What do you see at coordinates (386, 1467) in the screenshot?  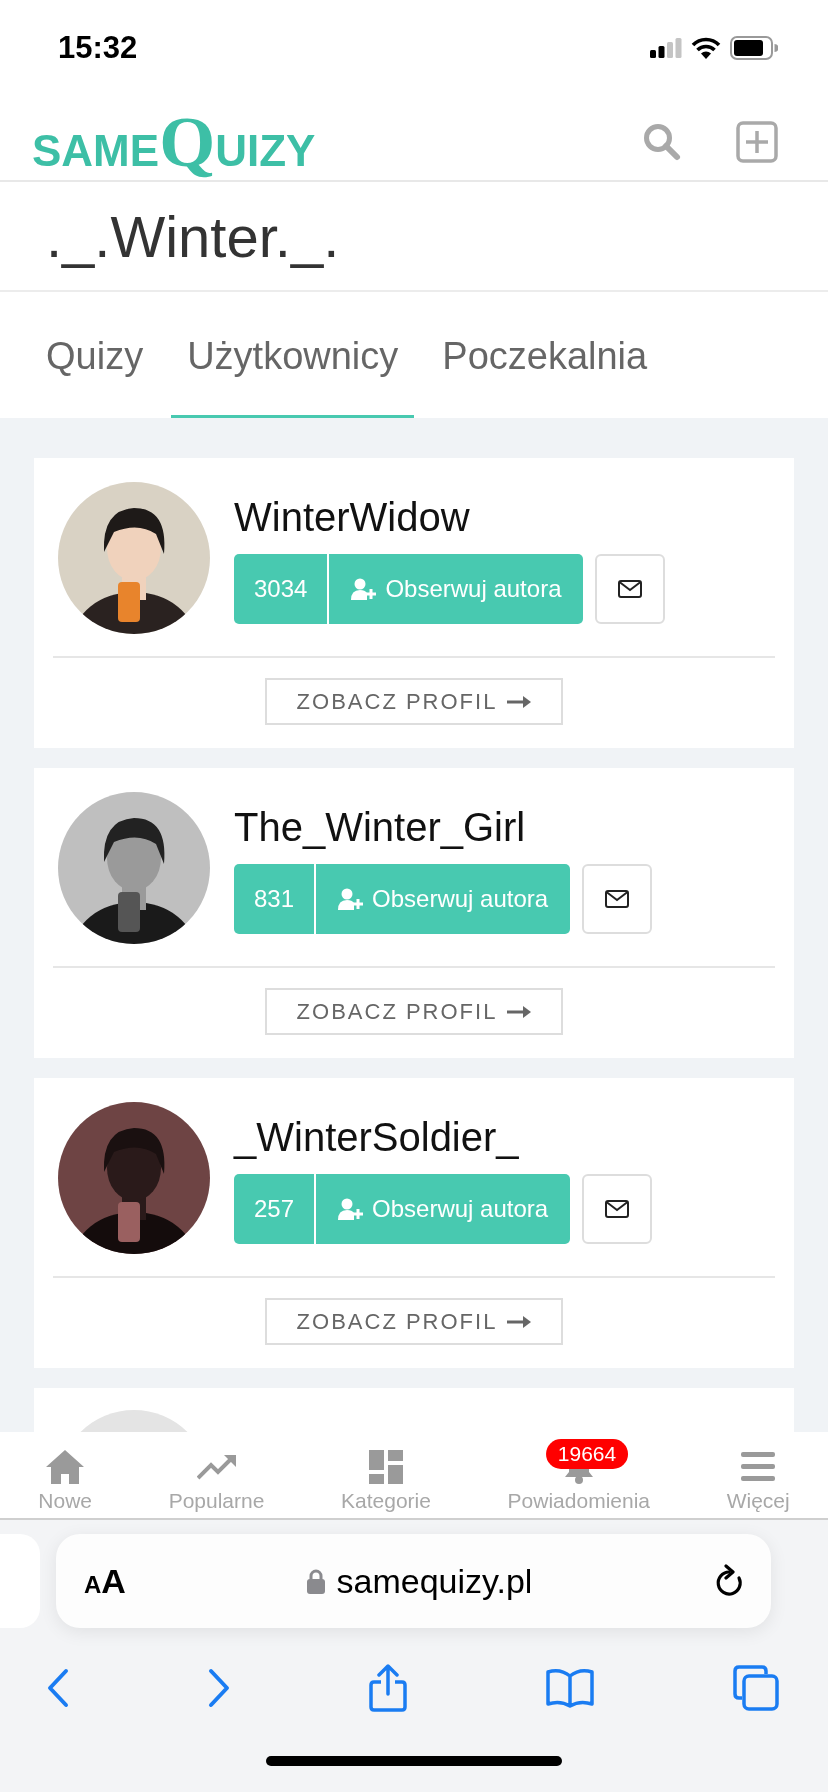 I see `dashboard-icon` at bounding box center [386, 1467].